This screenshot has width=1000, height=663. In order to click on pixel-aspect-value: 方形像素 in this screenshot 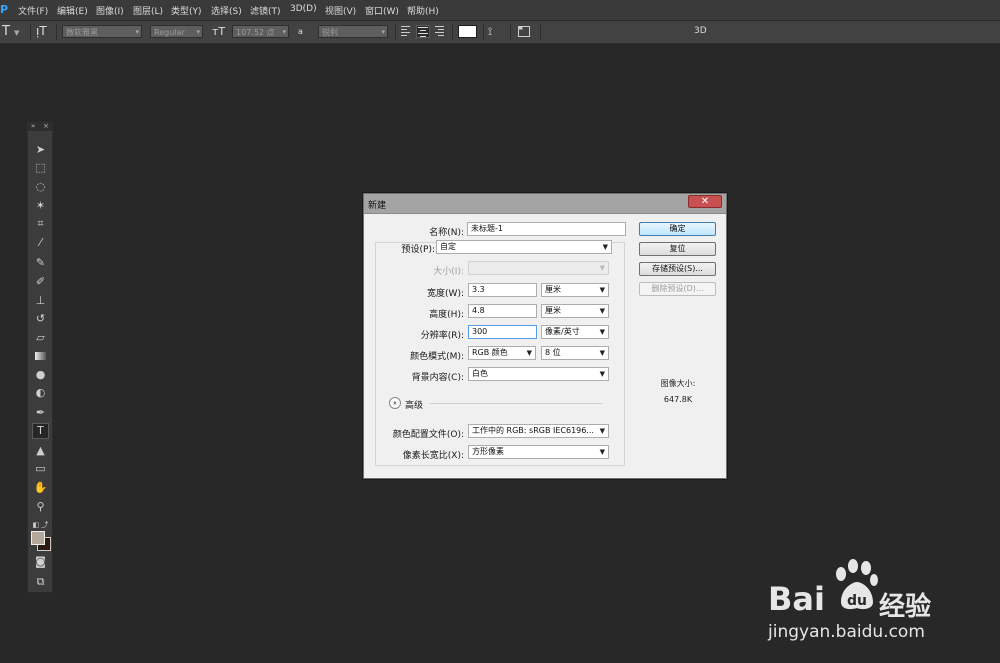, I will do `click(488, 451)`.